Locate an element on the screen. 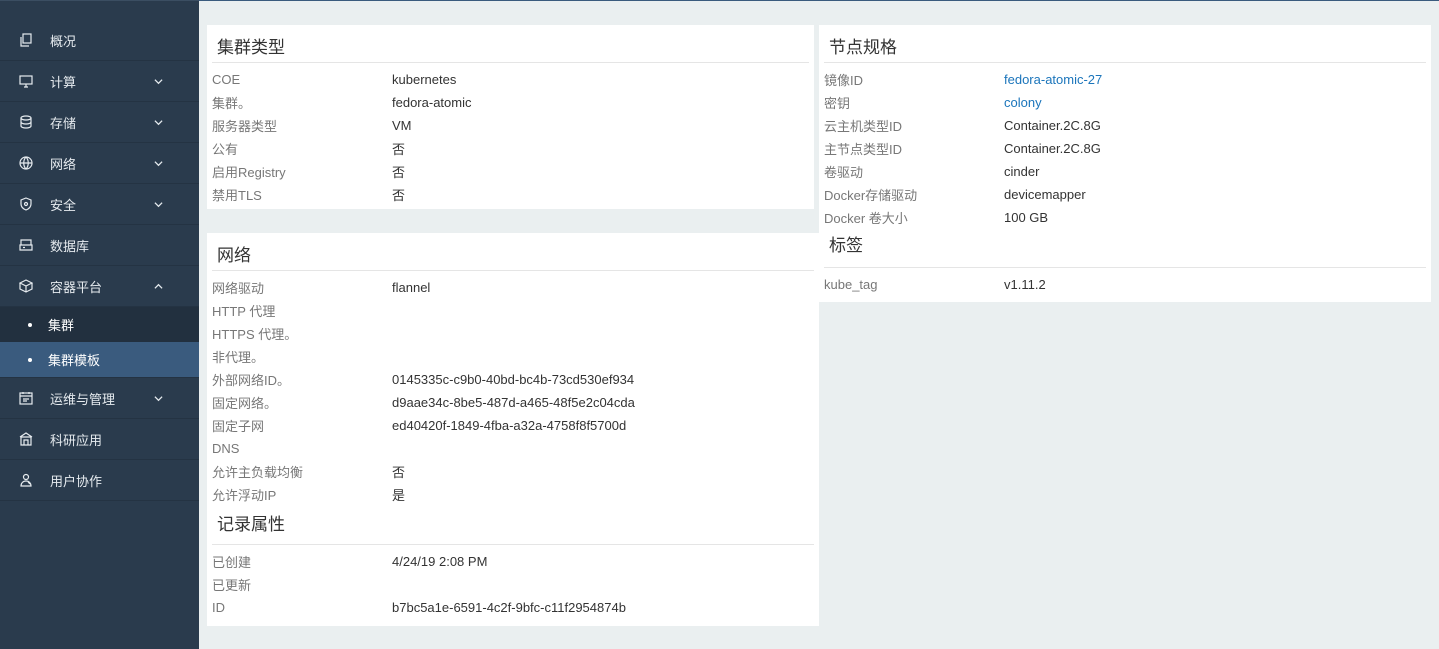 This screenshot has width=1439, height=649. sidebar-top-spacer is located at coordinates (99, 10).